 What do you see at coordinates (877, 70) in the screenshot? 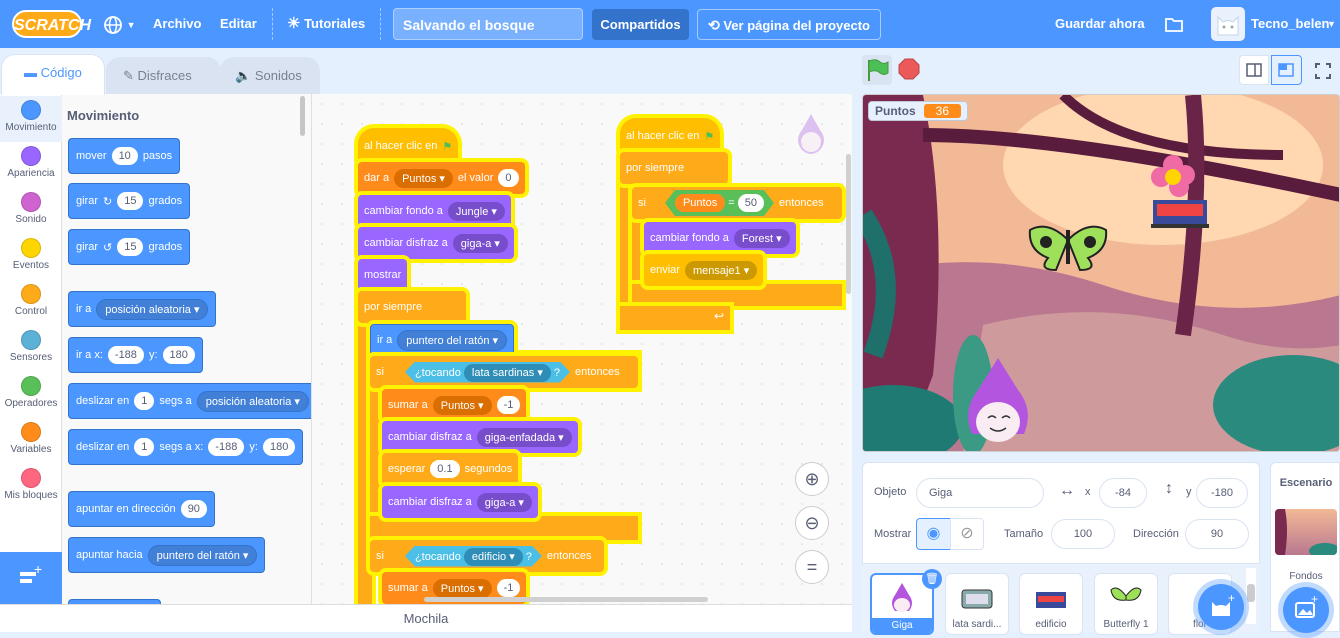
I see `green-flag-button` at bounding box center [877, 70].